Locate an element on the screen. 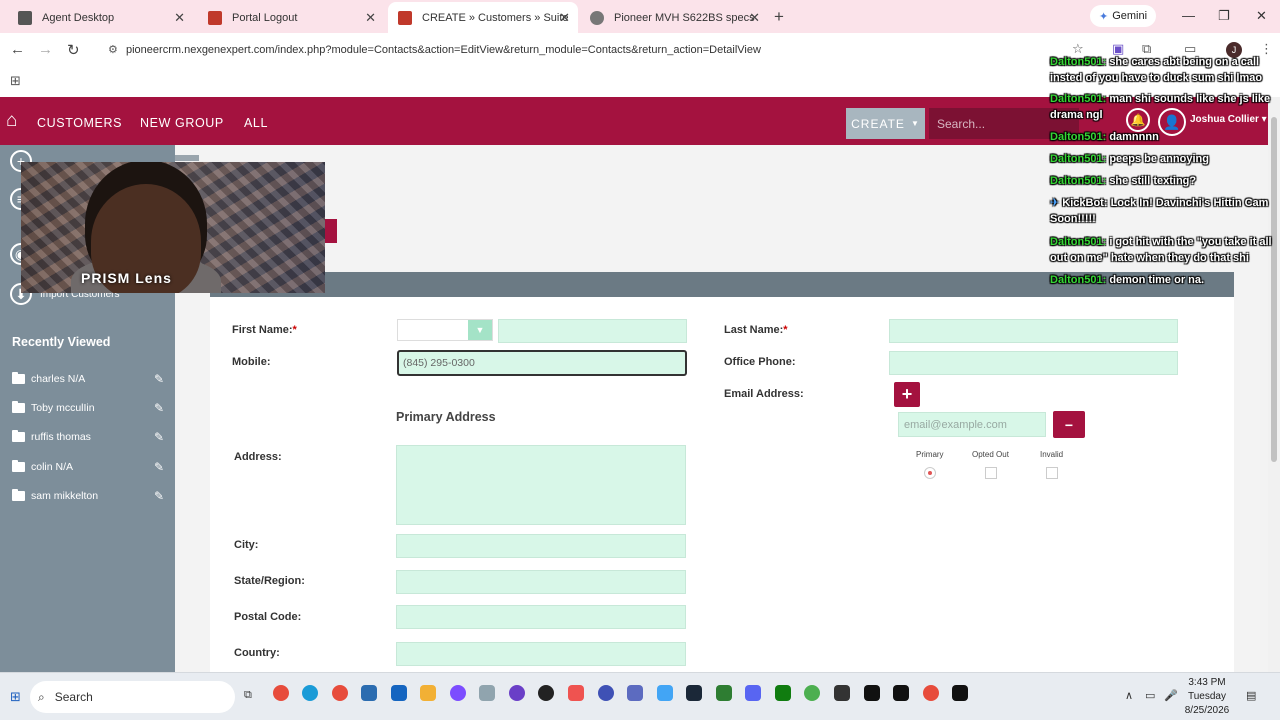 This screenshot has width=1280, height=720. notification-icon: ▤ is located at coordinates (1251, 695).